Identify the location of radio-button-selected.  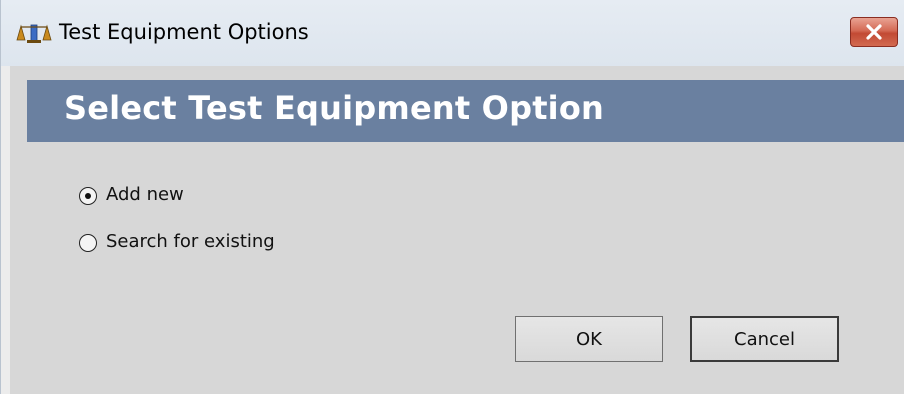
(88, 196).